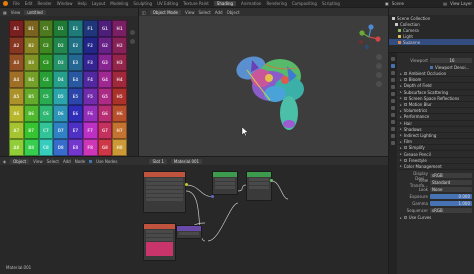 This screenshot has height=274, width=474. I want to click on outliner-item-selected: Suzanne, so click(431, 42).